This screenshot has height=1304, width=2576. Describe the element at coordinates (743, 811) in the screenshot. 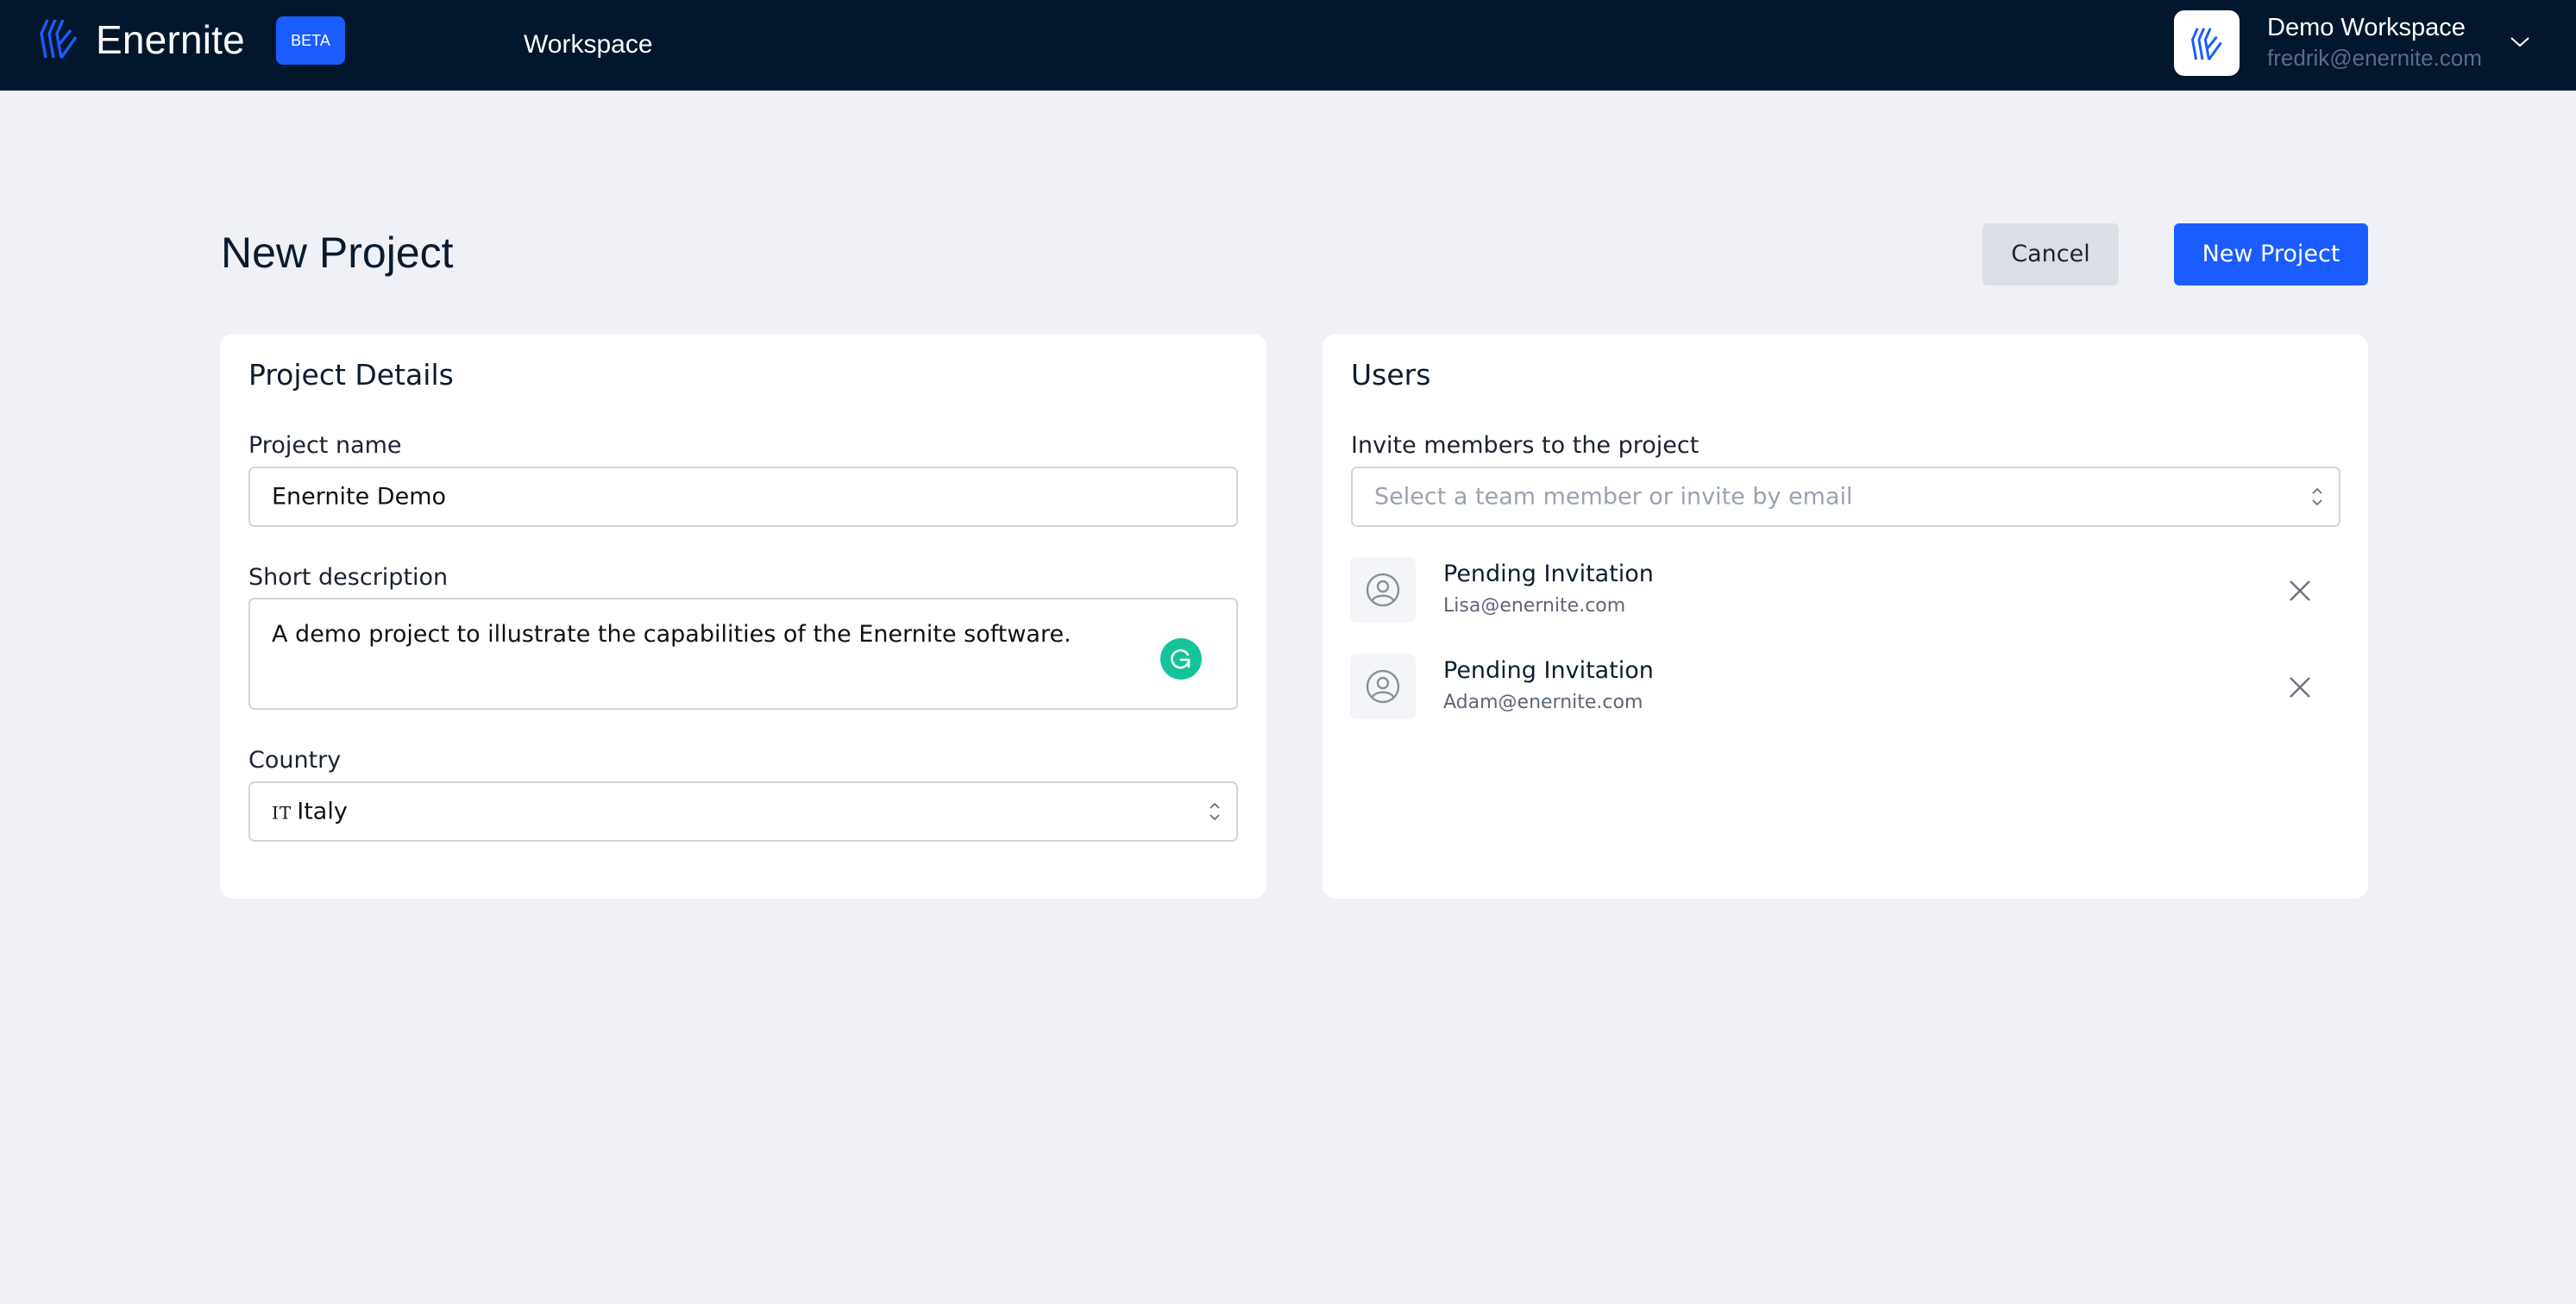

I see `country-select: IT Italy` at that location.